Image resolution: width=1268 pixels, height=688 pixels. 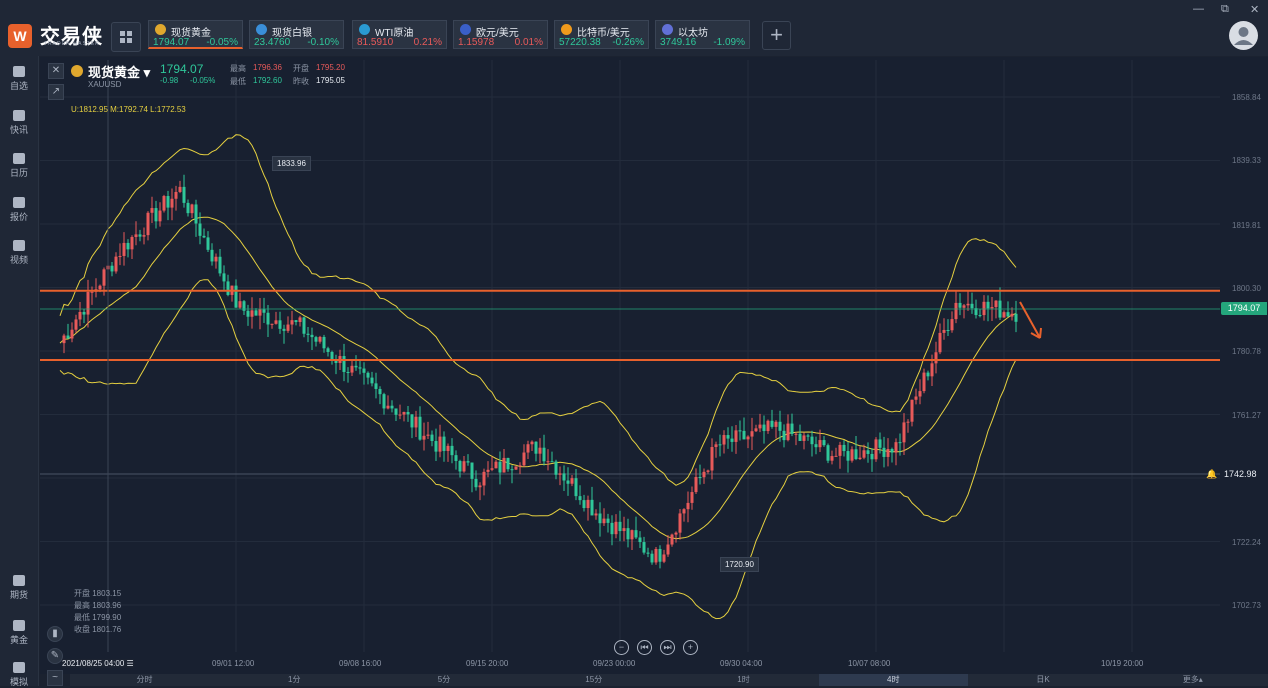 I want to click on open-label: 开盘, so click(x=301, y=68).